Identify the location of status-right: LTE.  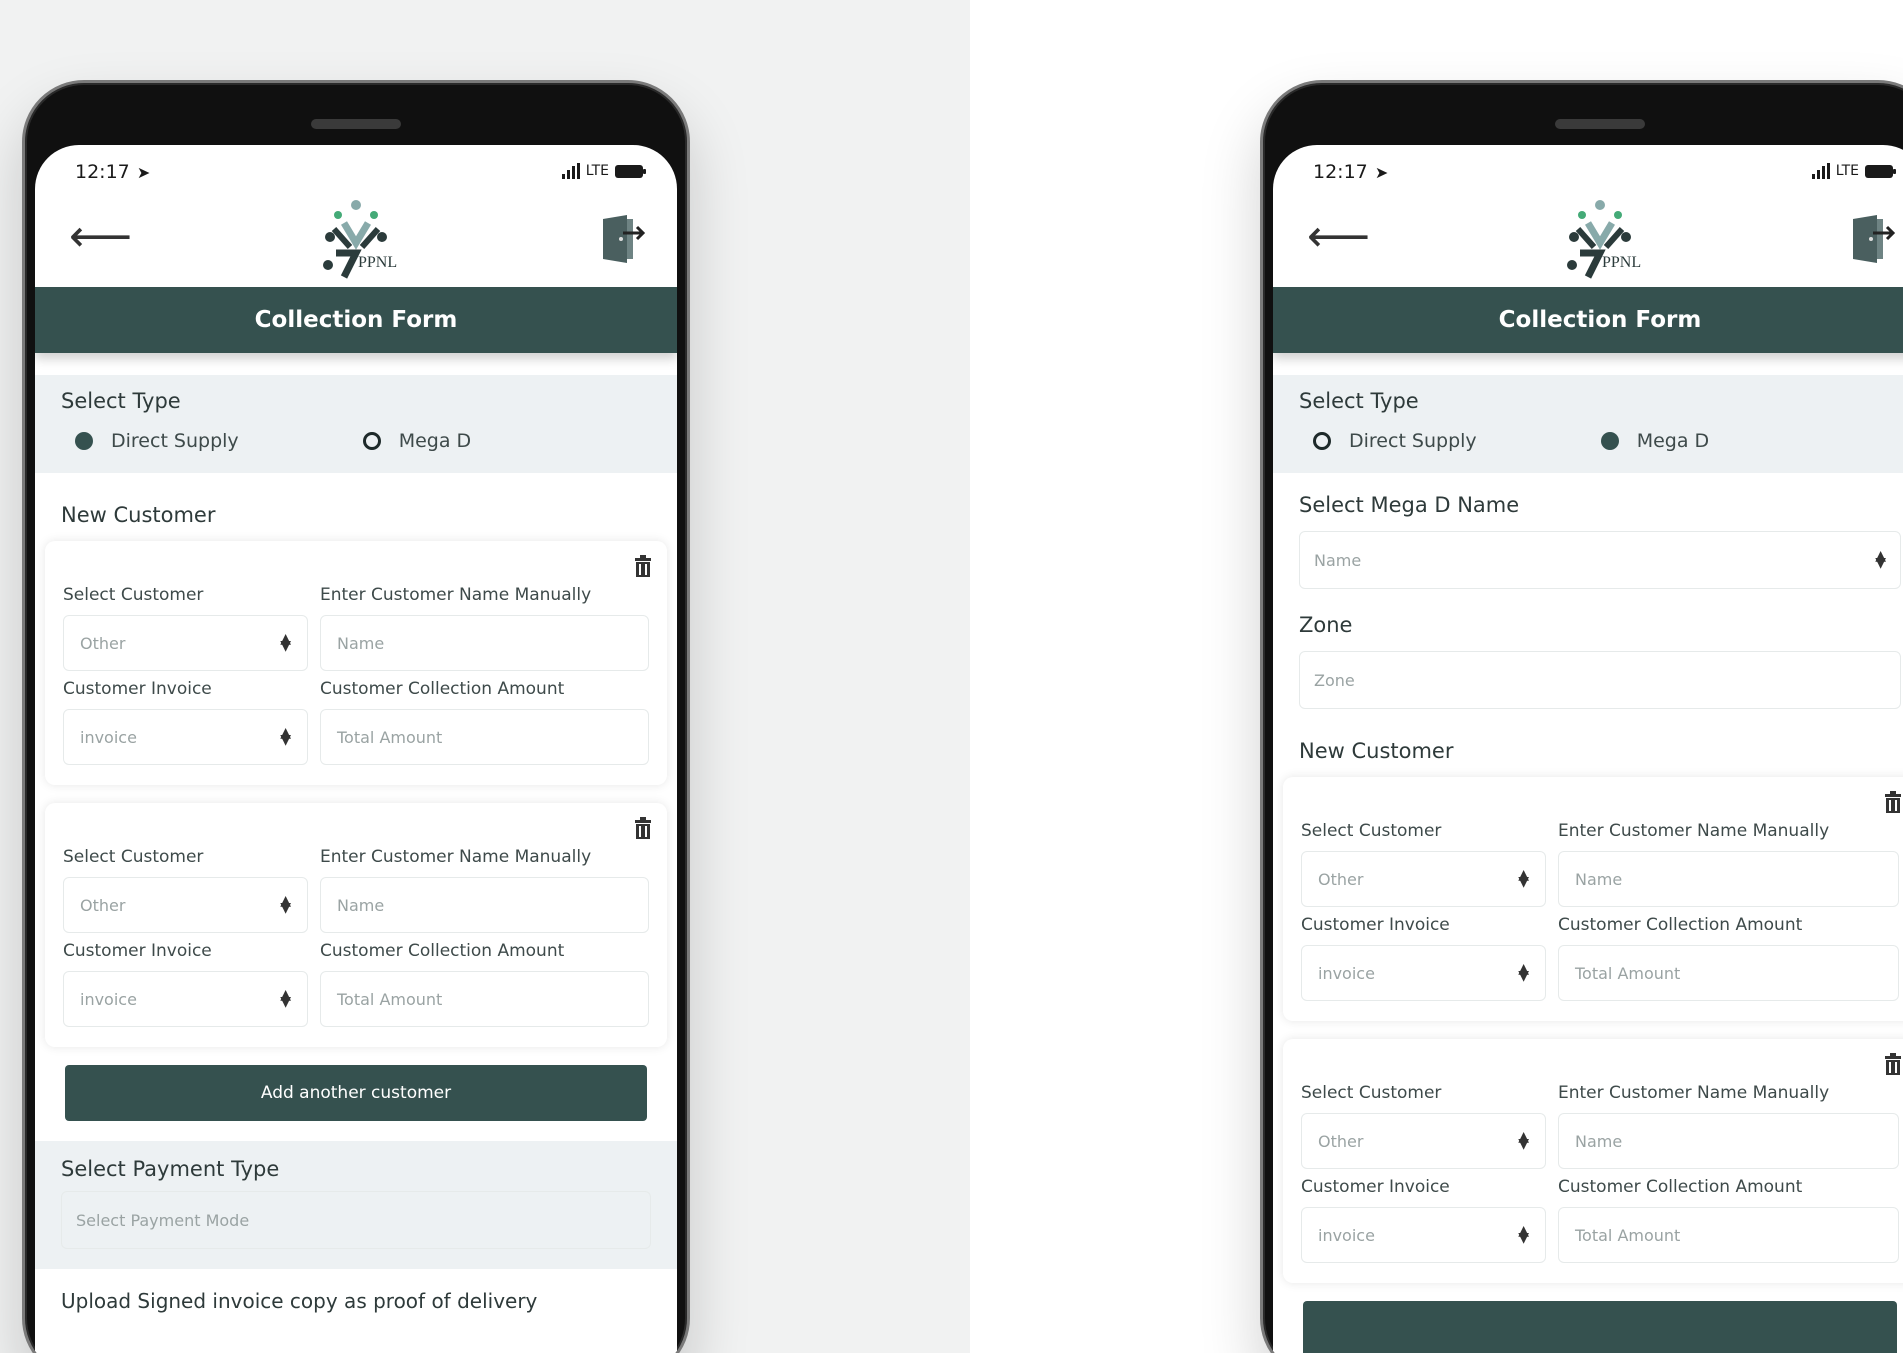
(603, 171).